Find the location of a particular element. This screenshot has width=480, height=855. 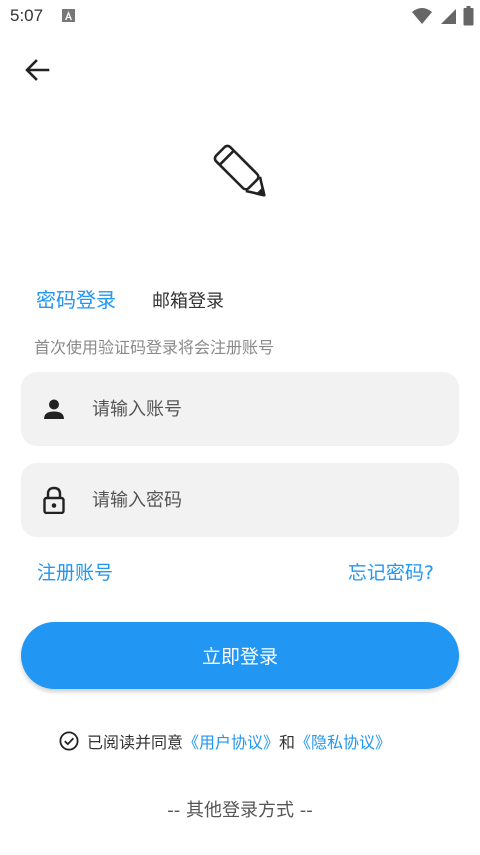

agreement-checkbox is located at coordinates (69, 741).